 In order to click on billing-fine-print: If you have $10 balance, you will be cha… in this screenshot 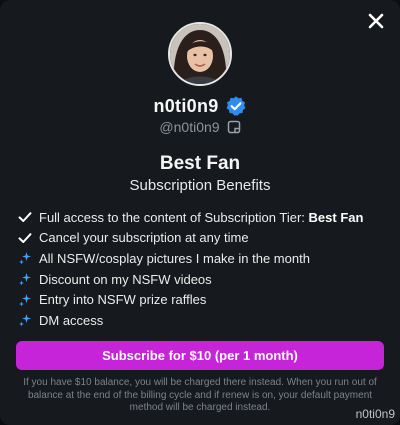, I will do `click(200, 395)`.